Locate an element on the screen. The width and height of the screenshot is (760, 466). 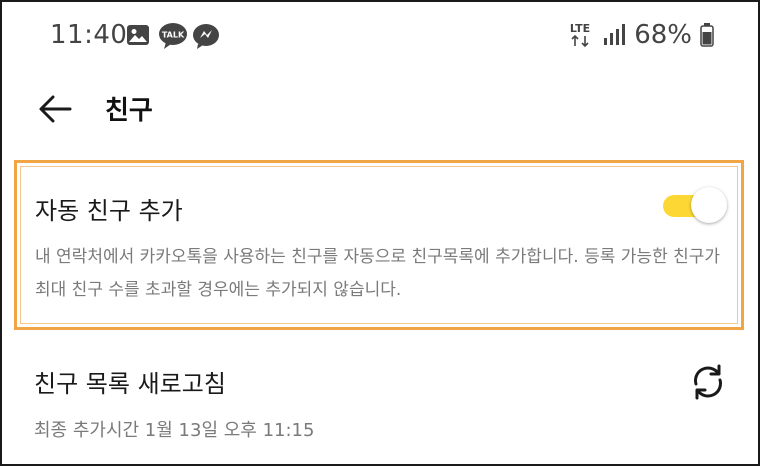
network-label: LTE is located at coordinates (580, 28).